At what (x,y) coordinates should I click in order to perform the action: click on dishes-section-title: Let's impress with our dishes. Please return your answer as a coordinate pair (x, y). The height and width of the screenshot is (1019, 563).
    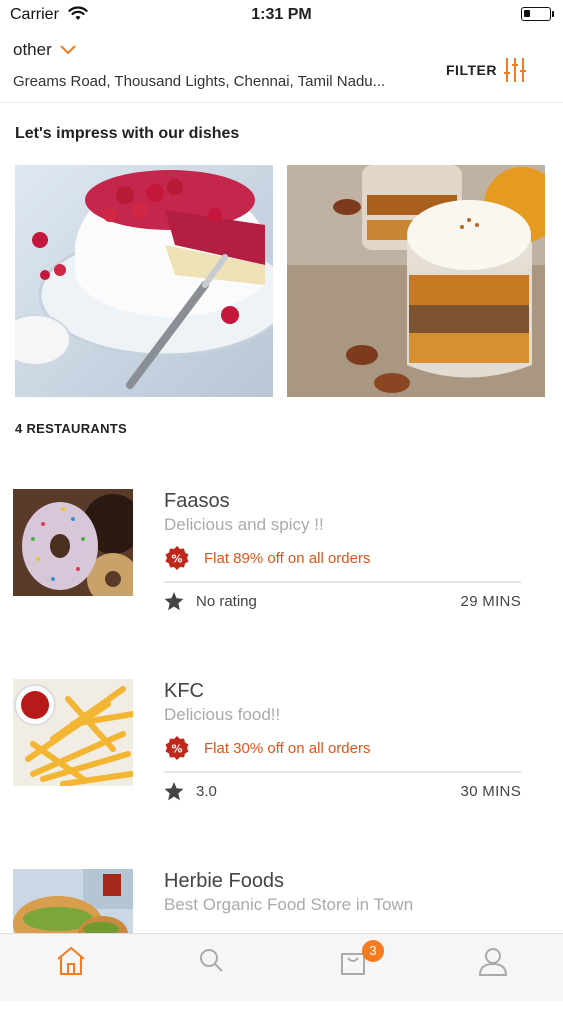
    Looking at the image, I should click on (127, 133).